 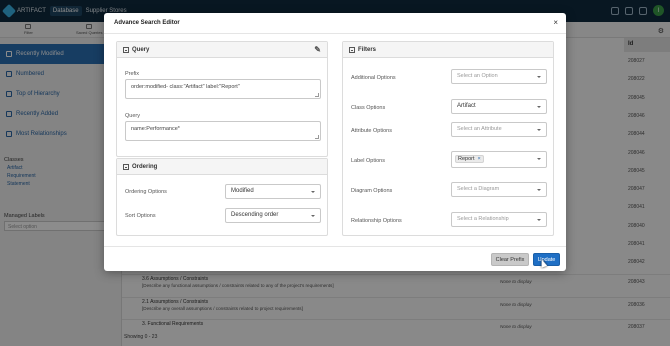 What do you see at coordinates (466, 106) in the screenshot?
I see `class-value: Artifact` at bounding box center [466, 106].